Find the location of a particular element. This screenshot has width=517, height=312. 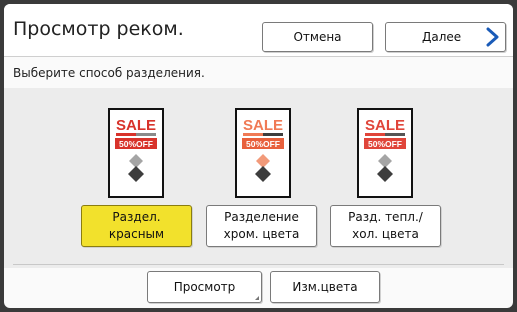

page-title: Просмотр реком. is located at coordinates (98, 29).